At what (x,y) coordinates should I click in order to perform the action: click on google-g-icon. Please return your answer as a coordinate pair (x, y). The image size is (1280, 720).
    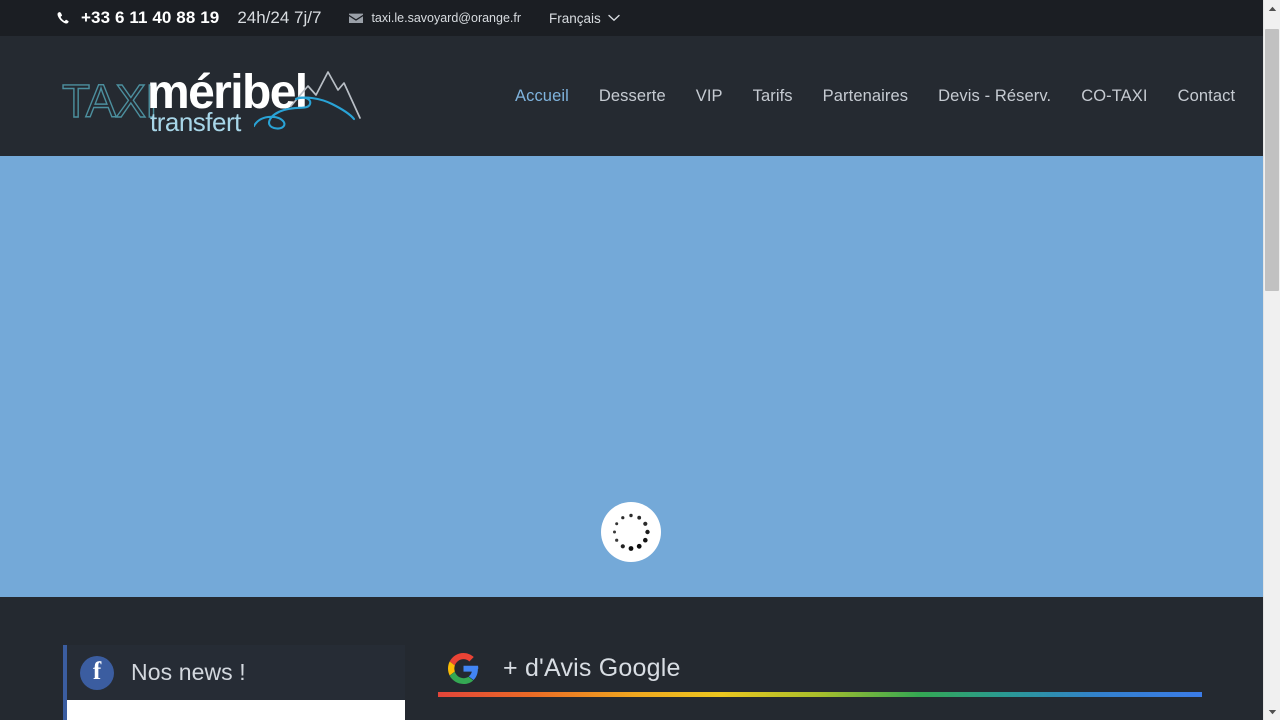
    Looking at the image, I should click on (463, 668).